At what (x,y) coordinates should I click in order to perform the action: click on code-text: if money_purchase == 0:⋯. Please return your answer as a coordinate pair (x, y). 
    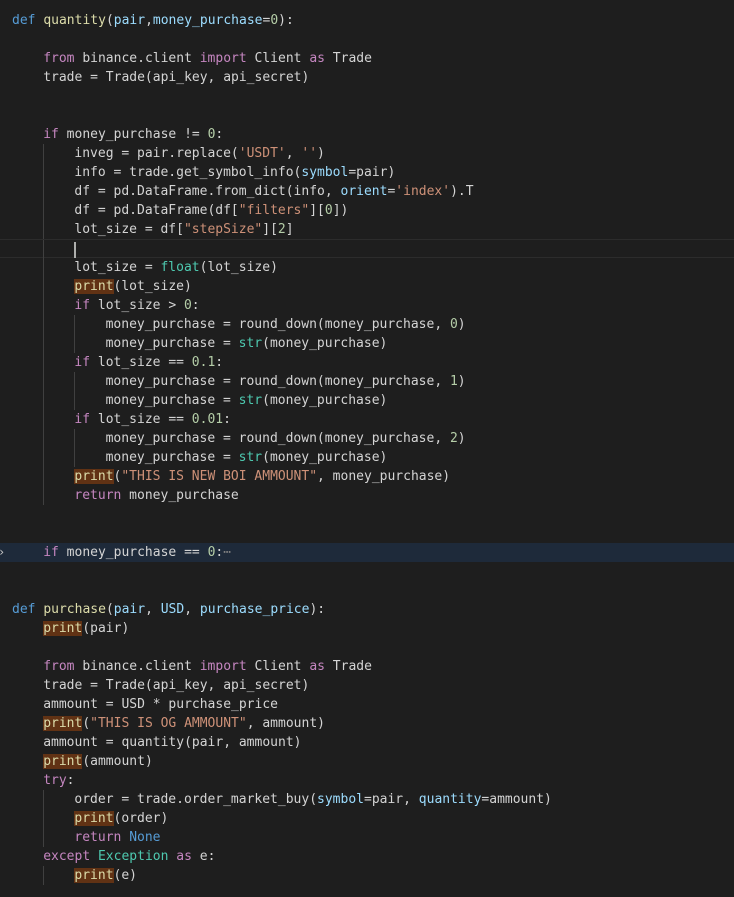
    Looking at the image, I should click on (137, 552).